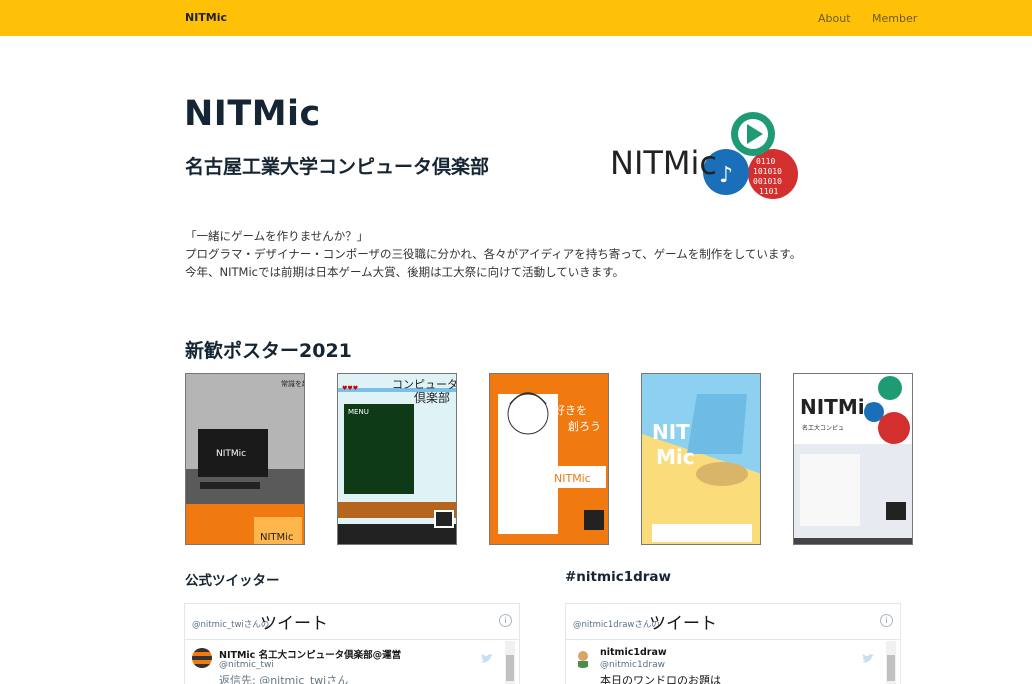 This screenshot has width=1032, height=684. I want to click on intro-line: 「一緒にゲームを作りませんか？」, so click(277, 236).